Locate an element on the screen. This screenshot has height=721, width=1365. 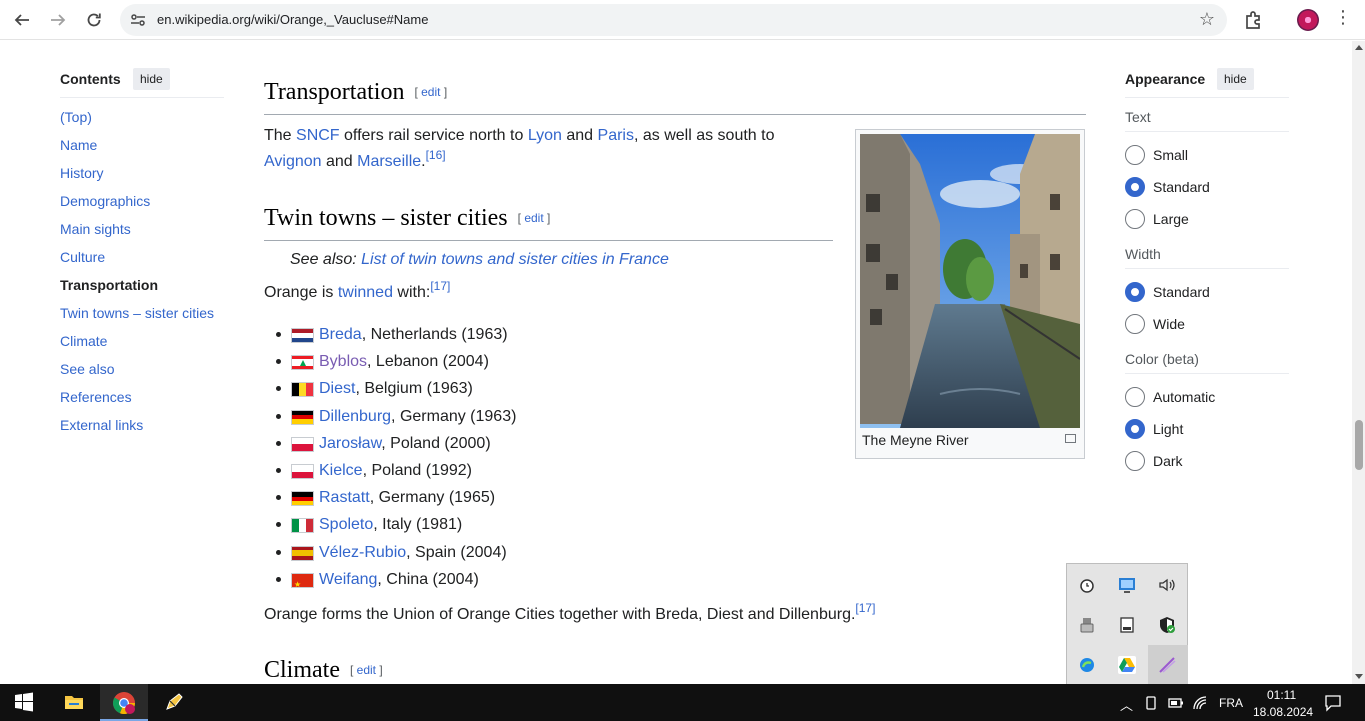
tray-item-highlight is located at coordinates (1168, 665).